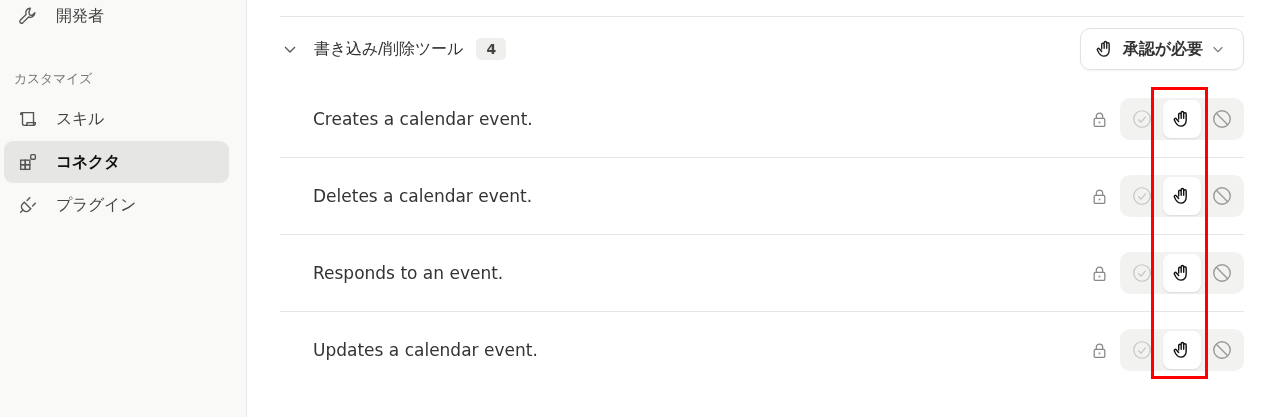 The height and width of the screenshot is (417, 1280). I want to click on permission-dropdown: 承認が必要, so click(1162, 49).